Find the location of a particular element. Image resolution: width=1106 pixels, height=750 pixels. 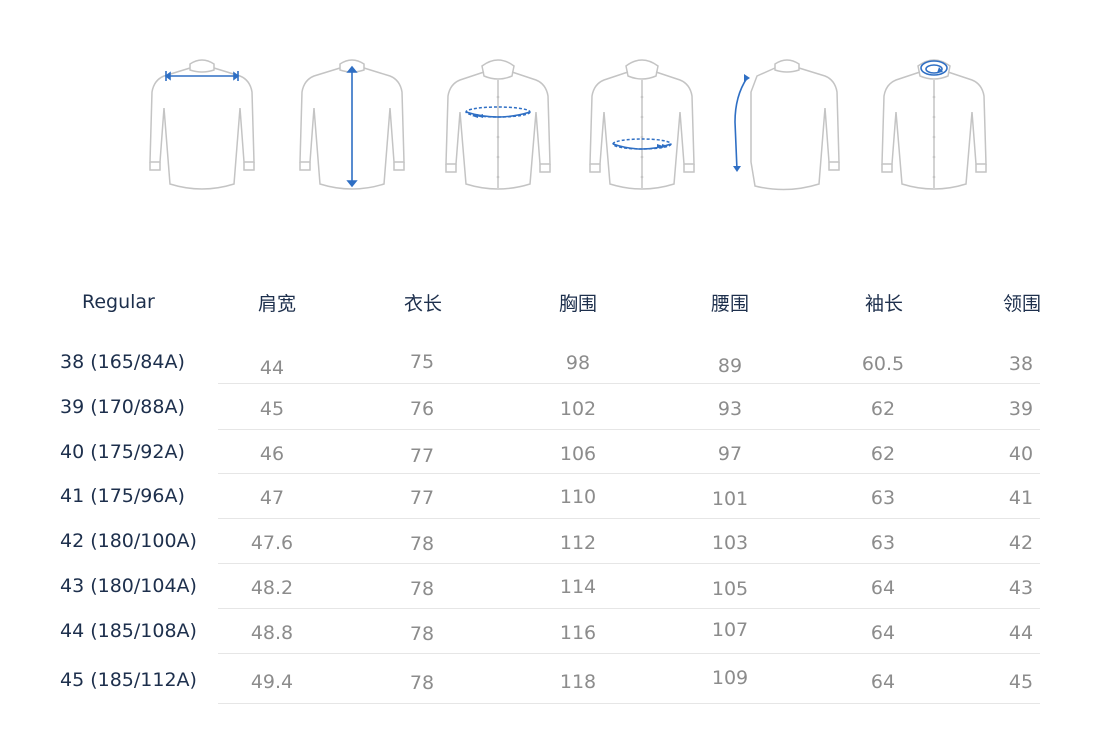

measurement-value: 47 is located at coordinates (272, 498).